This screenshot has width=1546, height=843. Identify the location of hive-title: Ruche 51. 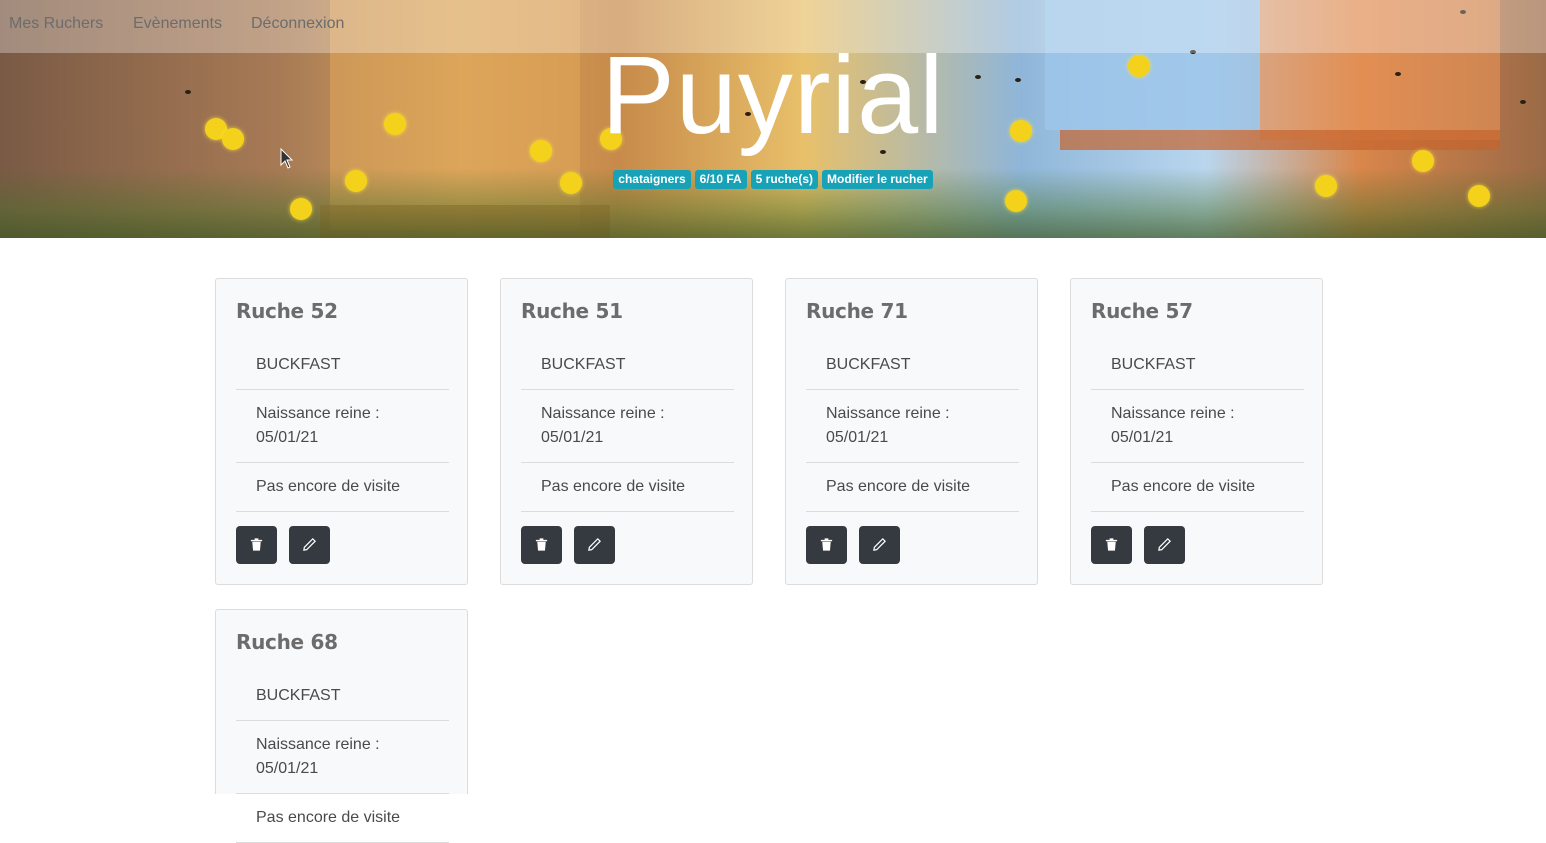
(572, 311).